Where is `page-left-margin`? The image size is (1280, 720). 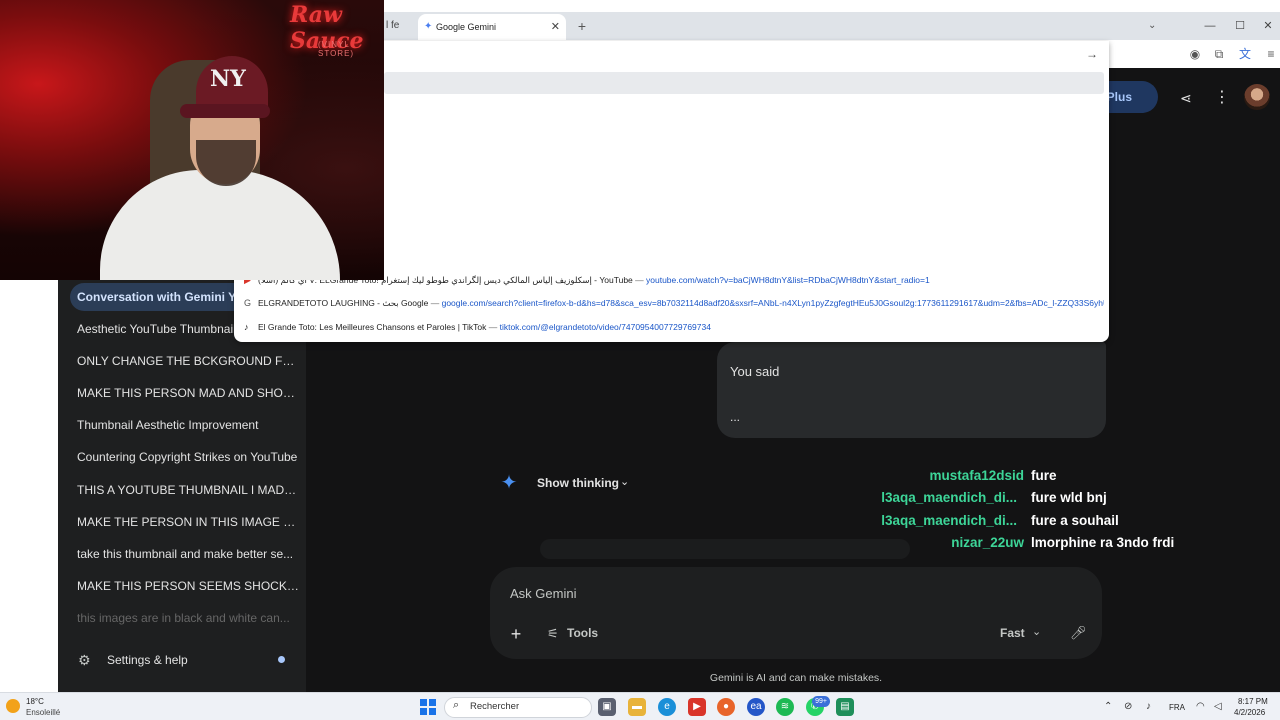
page-left-margin is located at coordinates (29, 486).